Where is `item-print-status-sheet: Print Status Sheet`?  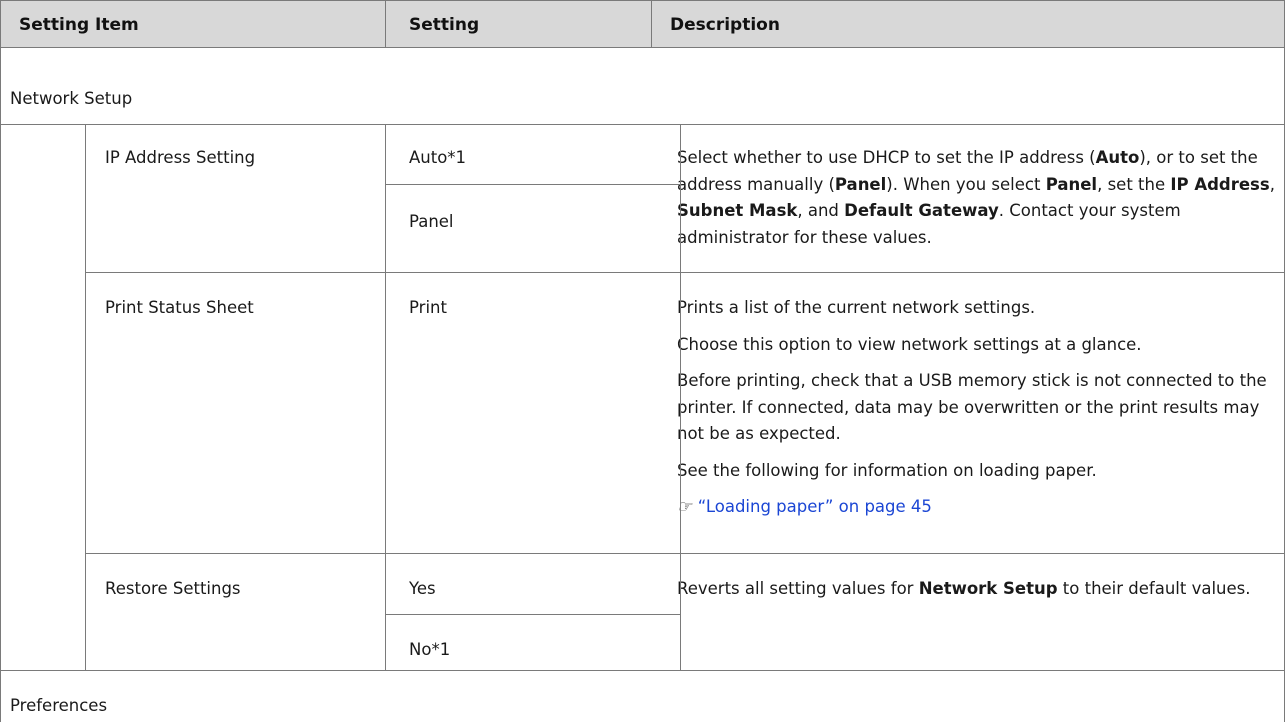 item-print-status-sheet: Print Status Sheet is located at coordinates (179, 307).